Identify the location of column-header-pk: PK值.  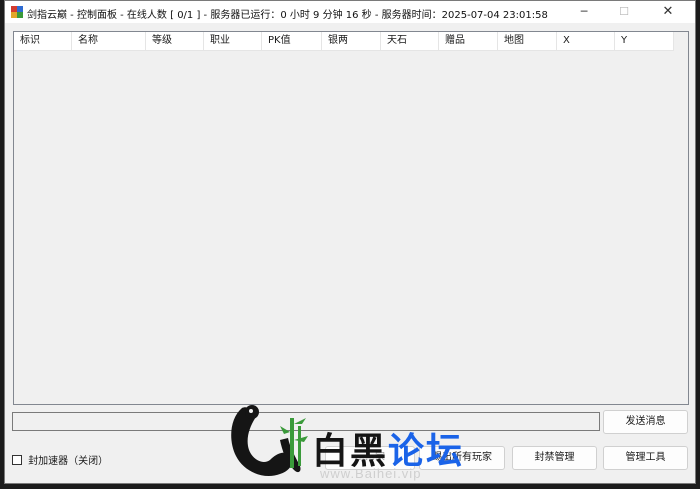
(292, 41).